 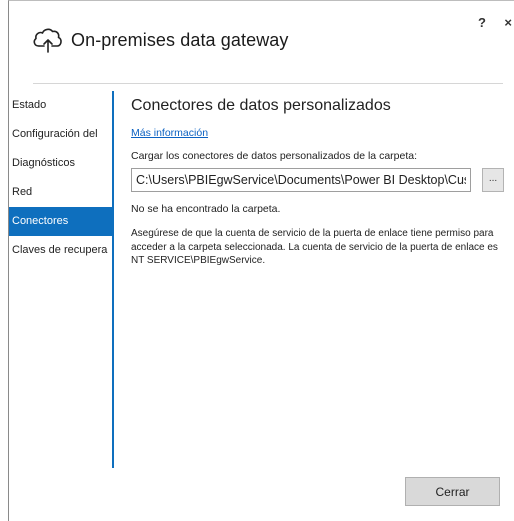 What do you see at coordinates (198, 260) in the screenshot?
I see `note-line: NT SERVICE\PBIEgwService.` at bounding box center [198, 260].